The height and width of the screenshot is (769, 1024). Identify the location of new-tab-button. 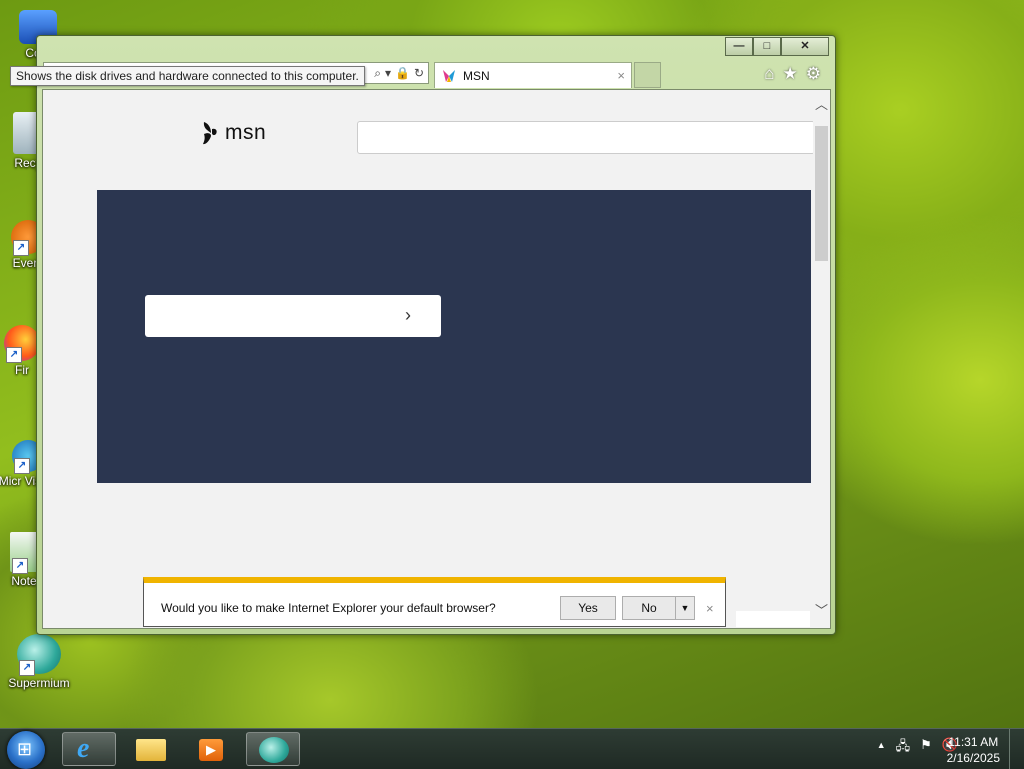
(647, 75).